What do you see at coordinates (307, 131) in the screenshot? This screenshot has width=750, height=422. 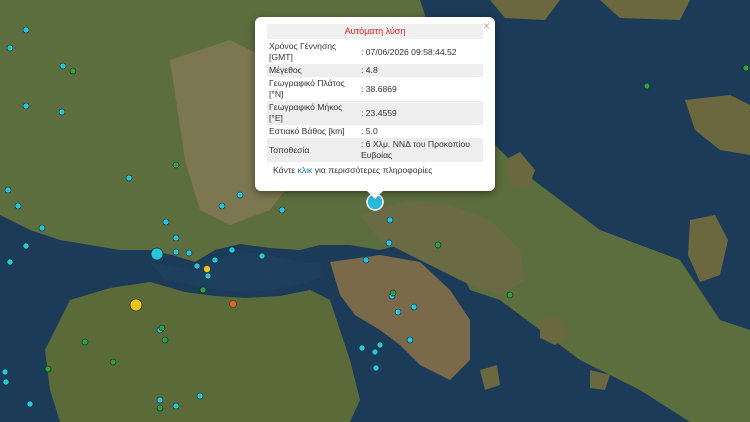 I see `depth-label: Εστιακό Βάθος [km]` at bounding box center [307, 131].